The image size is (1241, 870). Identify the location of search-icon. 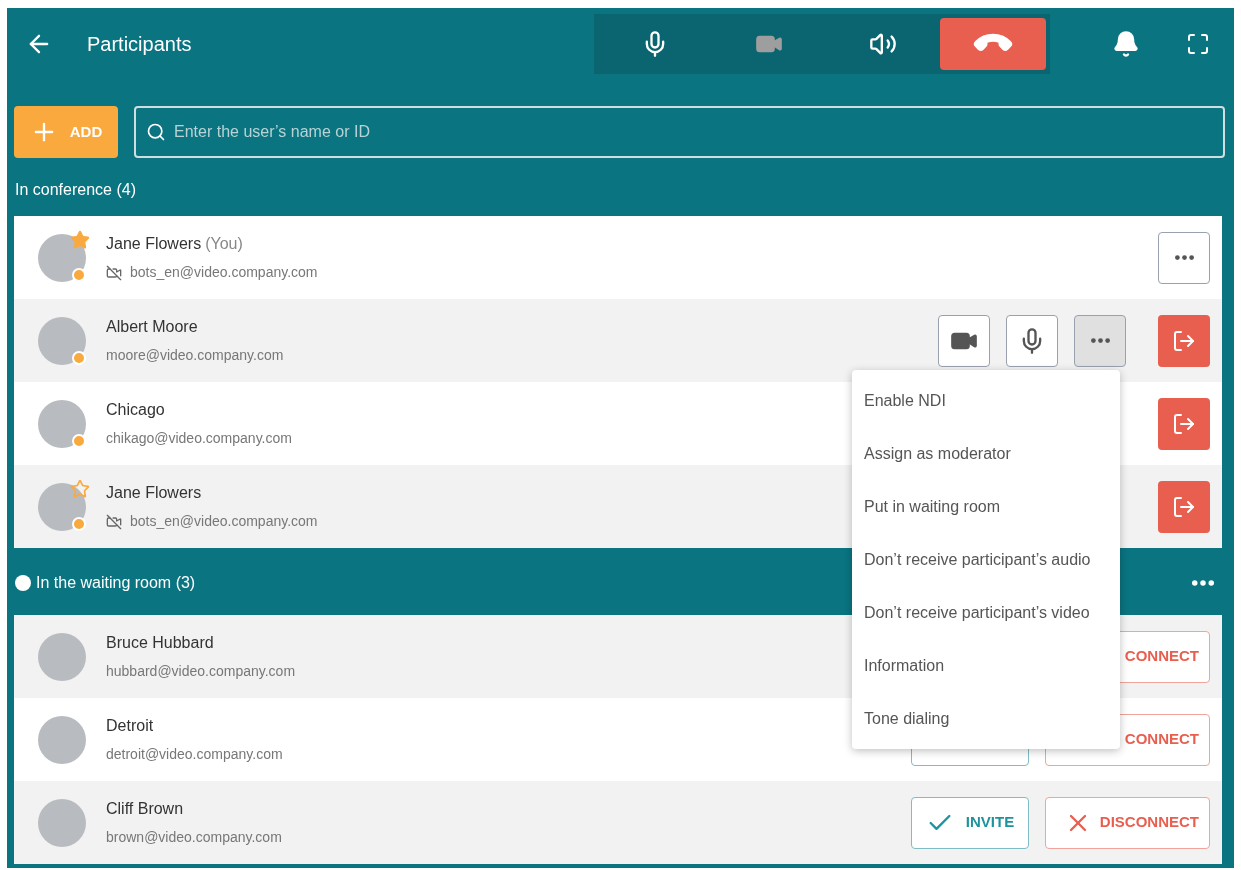
(156, 132).